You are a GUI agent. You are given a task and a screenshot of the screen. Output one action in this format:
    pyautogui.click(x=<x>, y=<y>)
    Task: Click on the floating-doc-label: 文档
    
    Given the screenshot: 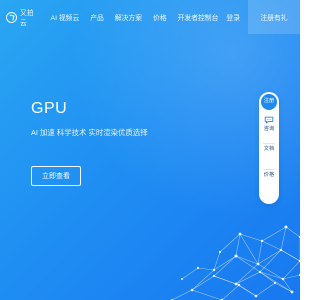 What is the action you would take?
    pyautogui.click(x=269, y=149)
    